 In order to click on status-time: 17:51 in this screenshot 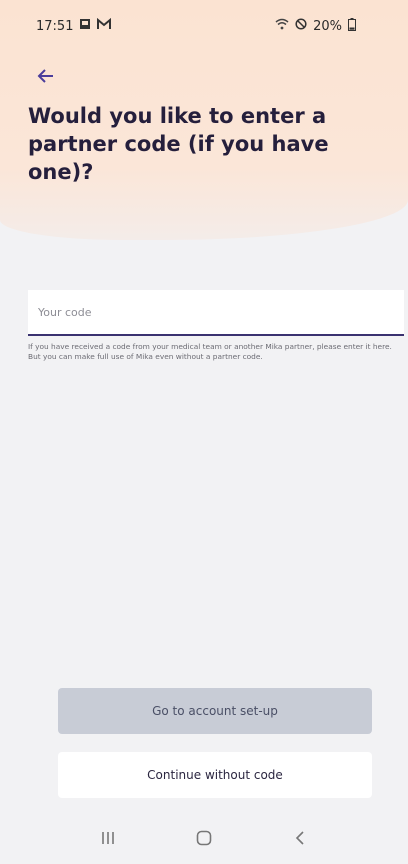, I will do `click(55, 26)`.